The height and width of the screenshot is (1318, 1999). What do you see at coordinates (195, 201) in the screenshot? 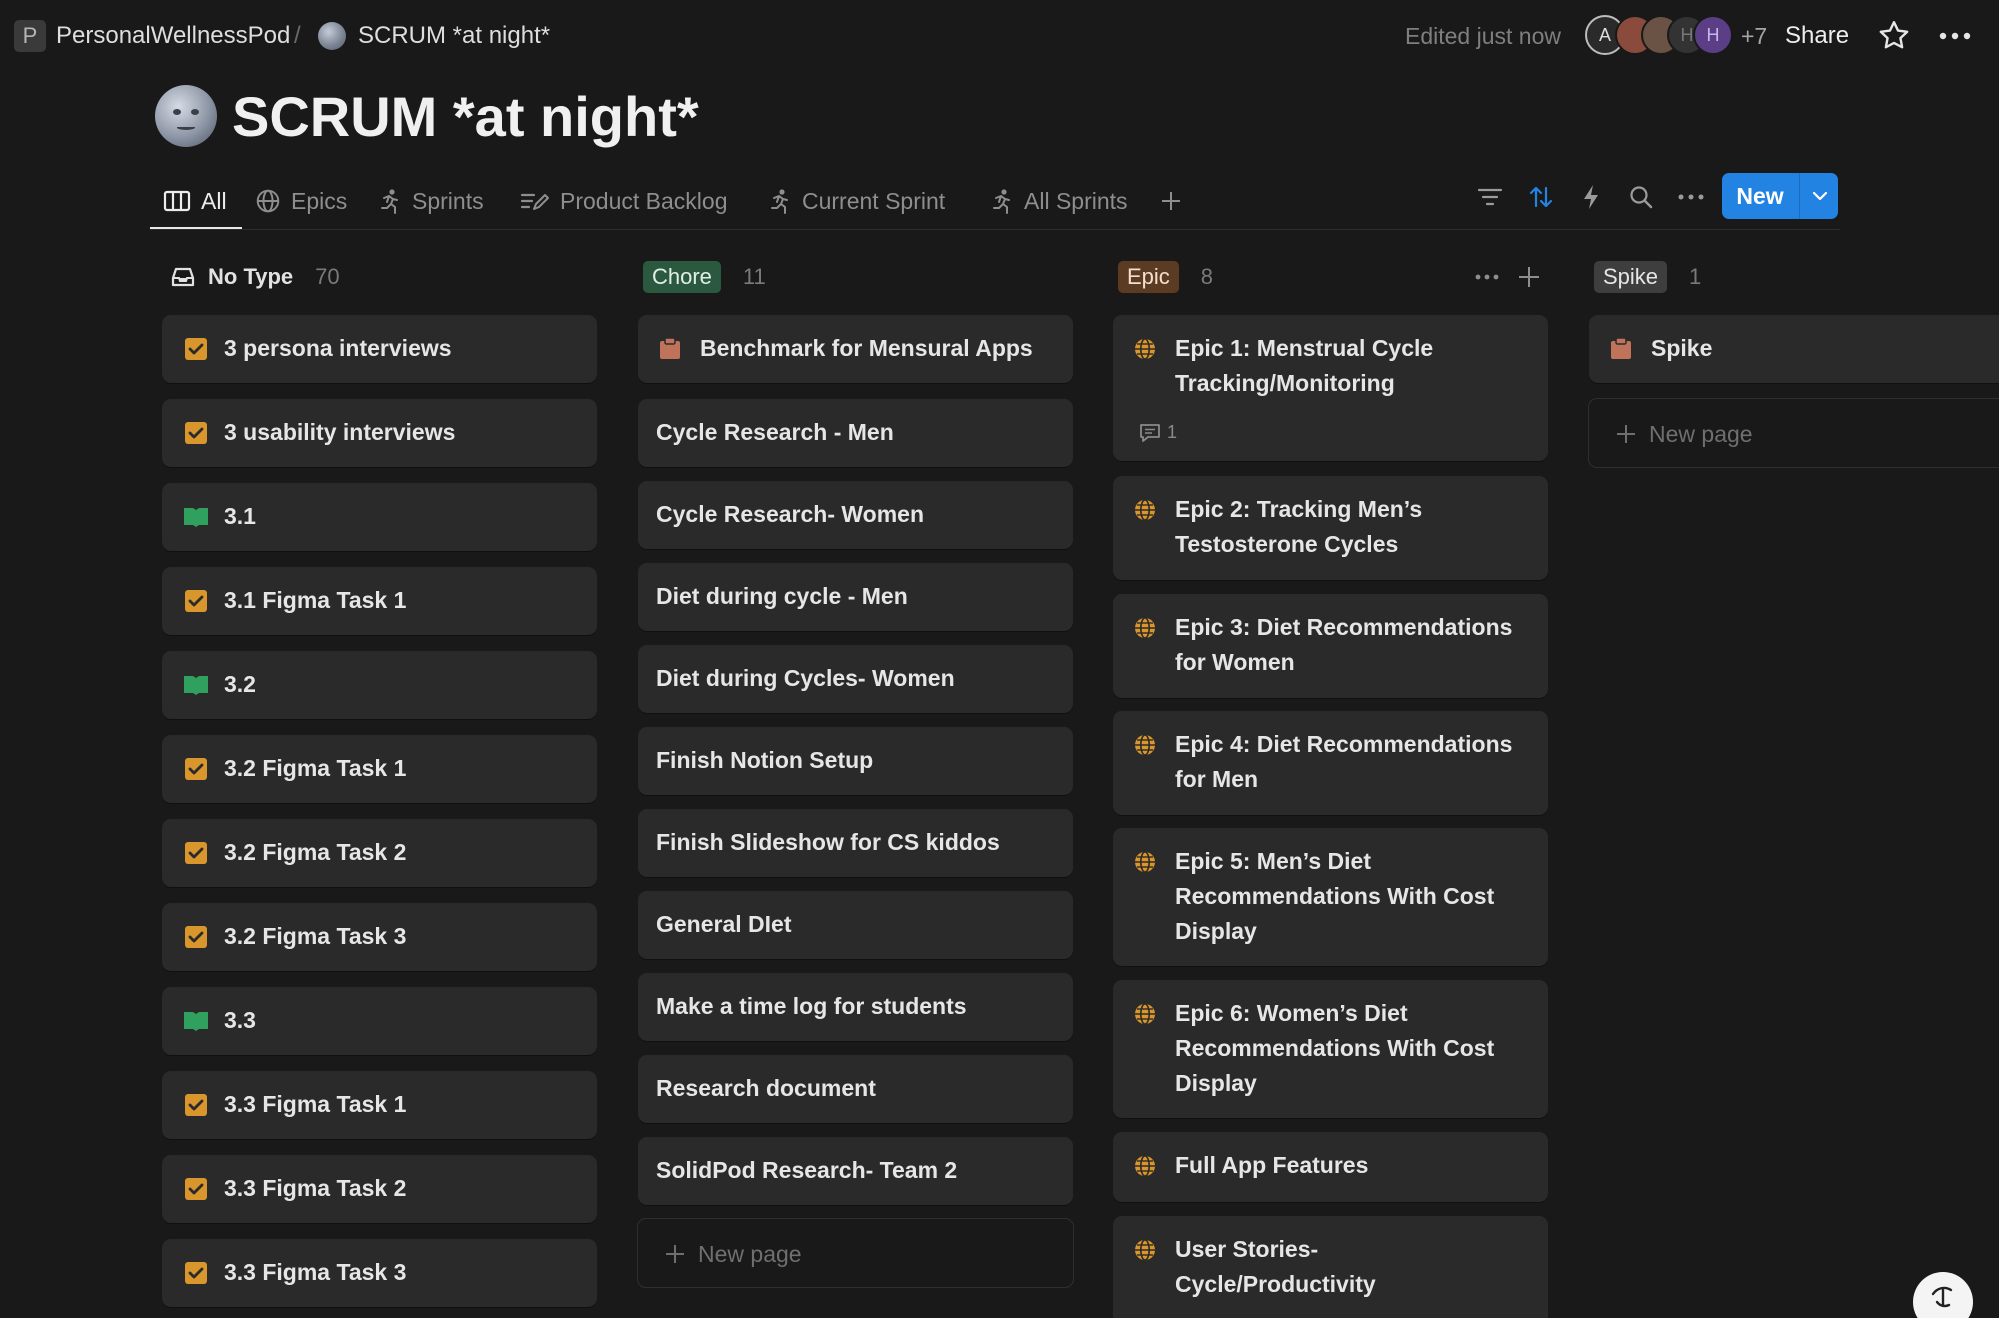
I see `tab-all: All` at bounding box center [195, 201].